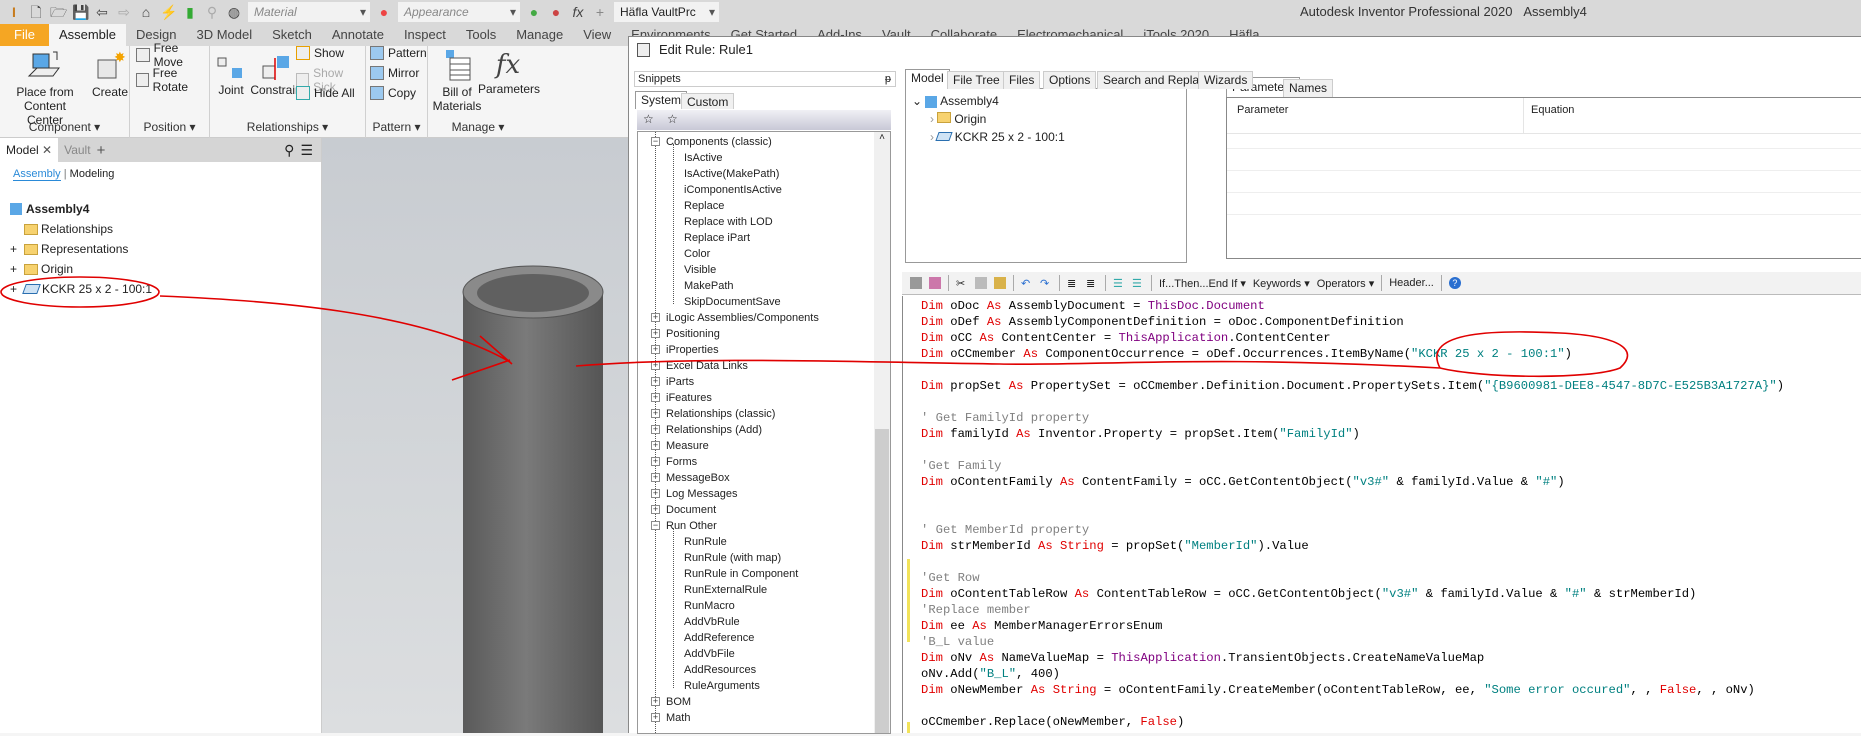 Image resolution: width=1861 pixels, height=736 pixels. I want to click on ribbon-tab-assemble: Assemble, so click(87, 35).